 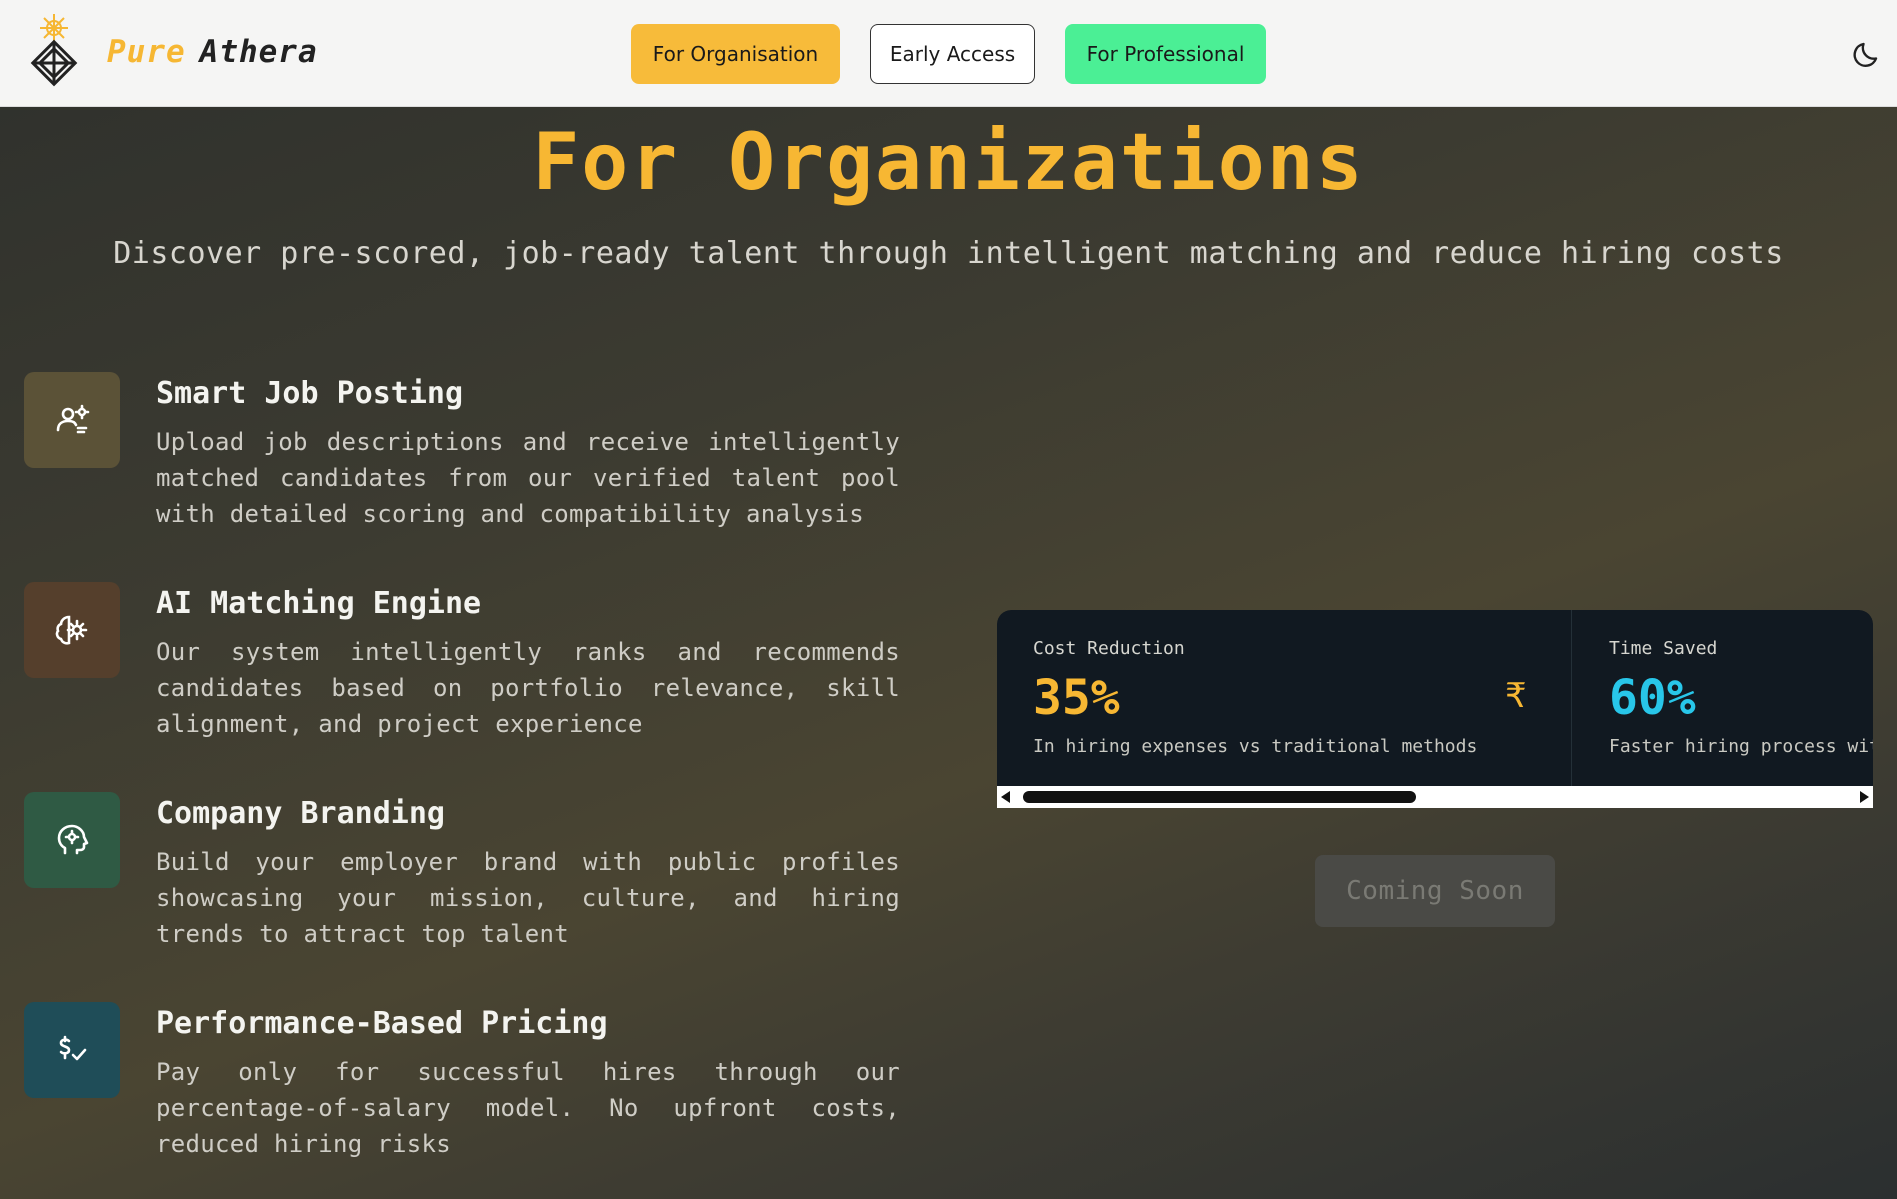 I want to click on for-professional-button: For Professional, so click(x=1165, y=54).